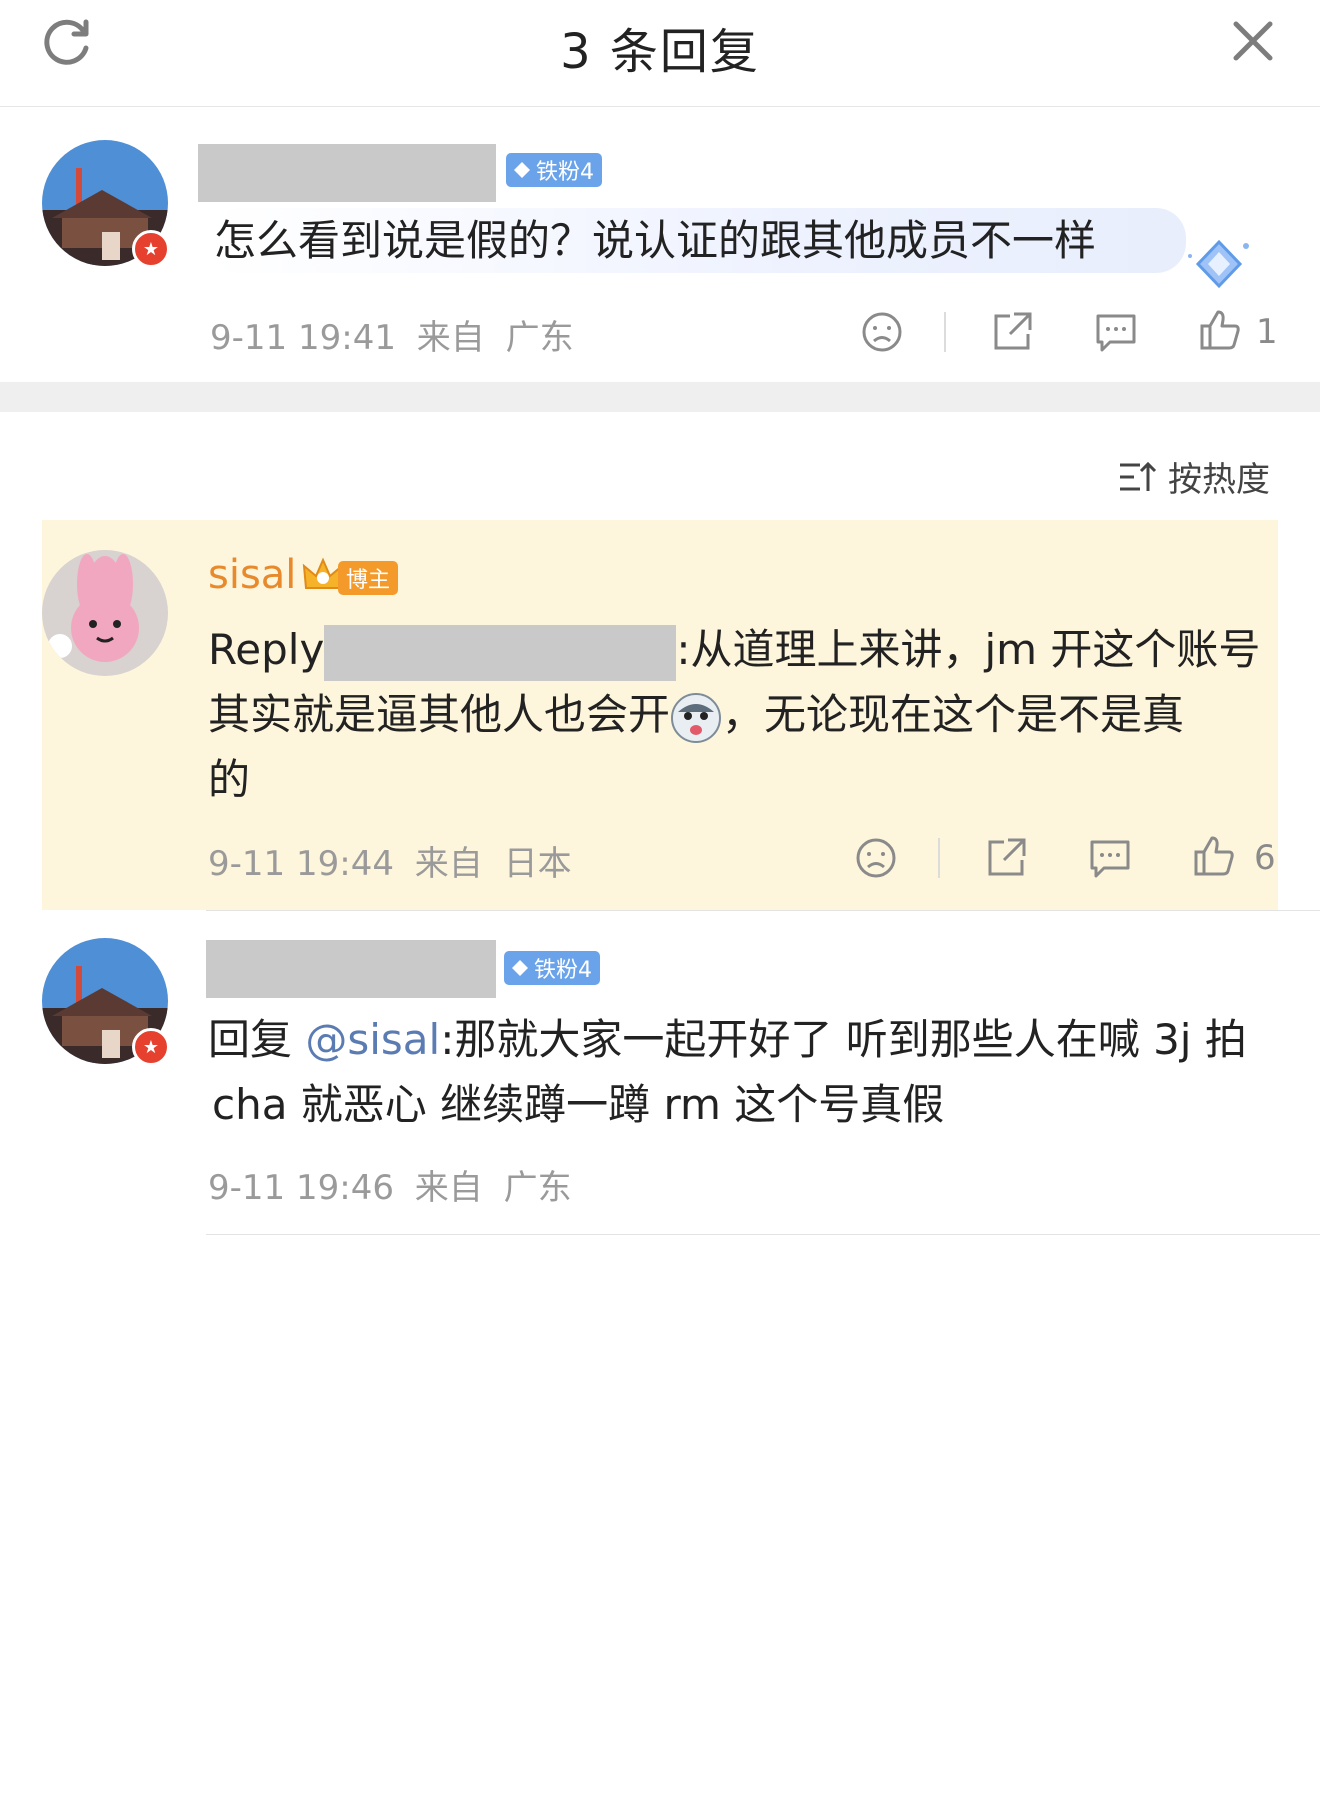 The image size is (1320, 1802). I want to click on sort-icon, so click(1138, 476).